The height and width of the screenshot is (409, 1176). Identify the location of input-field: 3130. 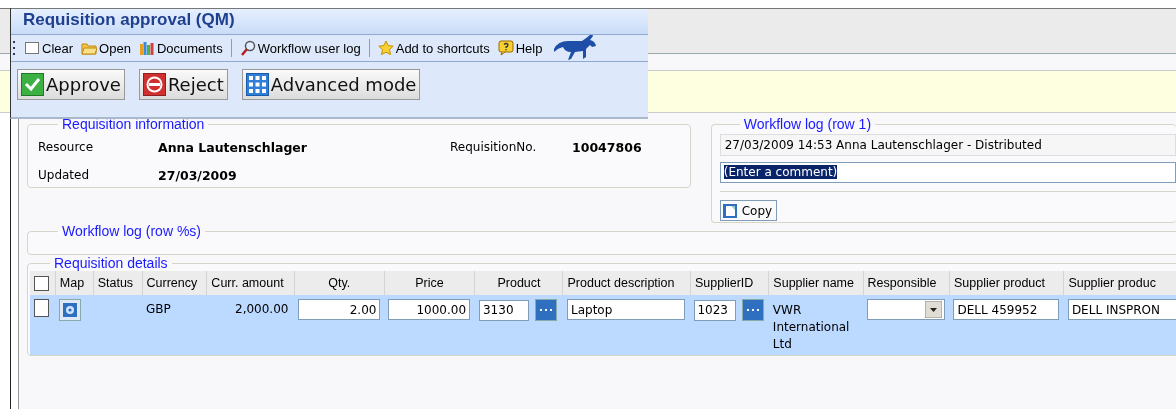
(504, 310).